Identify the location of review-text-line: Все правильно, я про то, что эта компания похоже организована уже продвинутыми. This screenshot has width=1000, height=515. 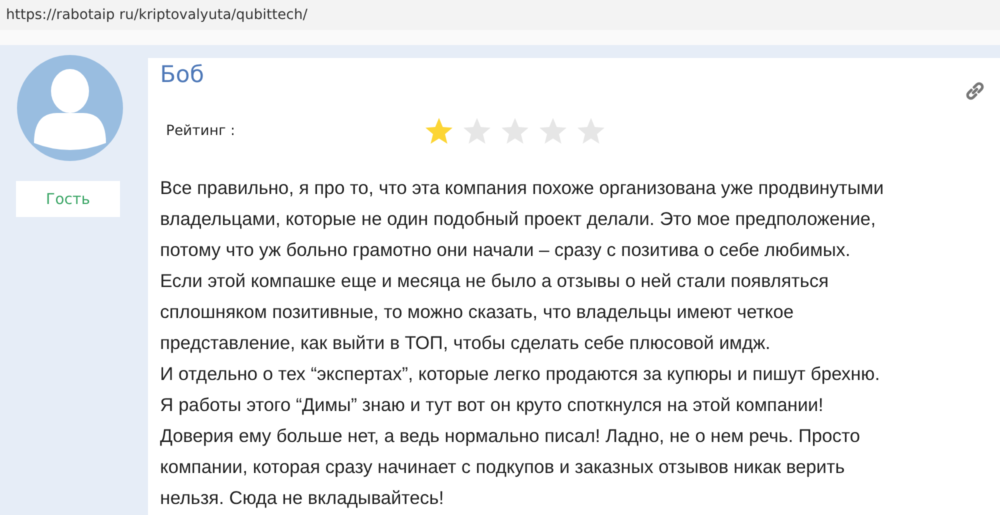
(522, 188).